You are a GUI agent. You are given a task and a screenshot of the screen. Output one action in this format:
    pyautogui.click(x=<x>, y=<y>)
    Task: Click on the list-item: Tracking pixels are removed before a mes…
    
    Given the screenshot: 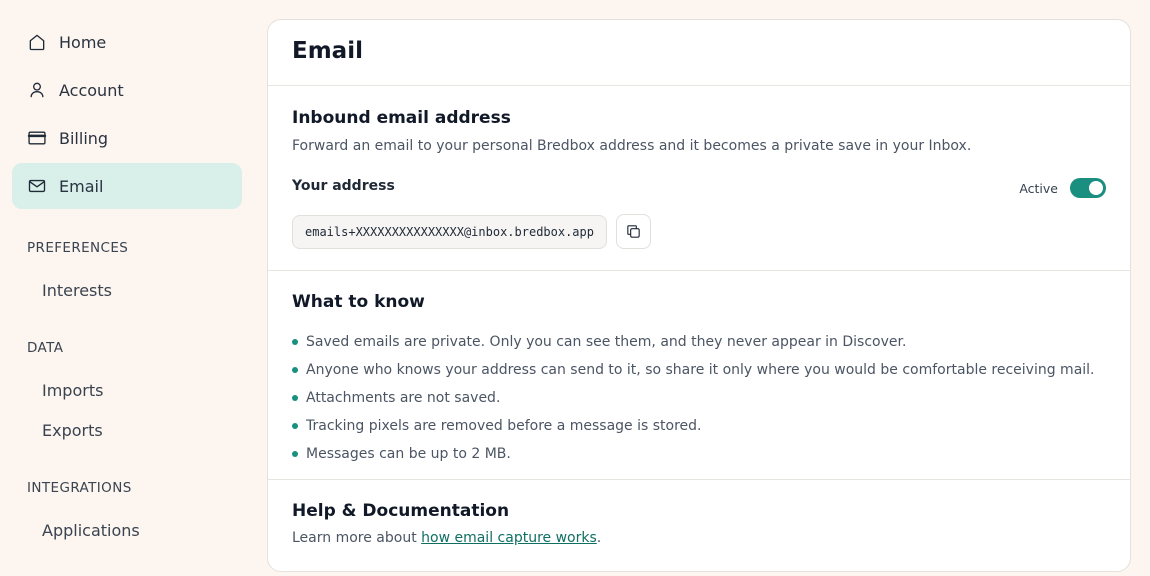 What is the action you would take?
    pyautogui.click(x=711, y=426)
    